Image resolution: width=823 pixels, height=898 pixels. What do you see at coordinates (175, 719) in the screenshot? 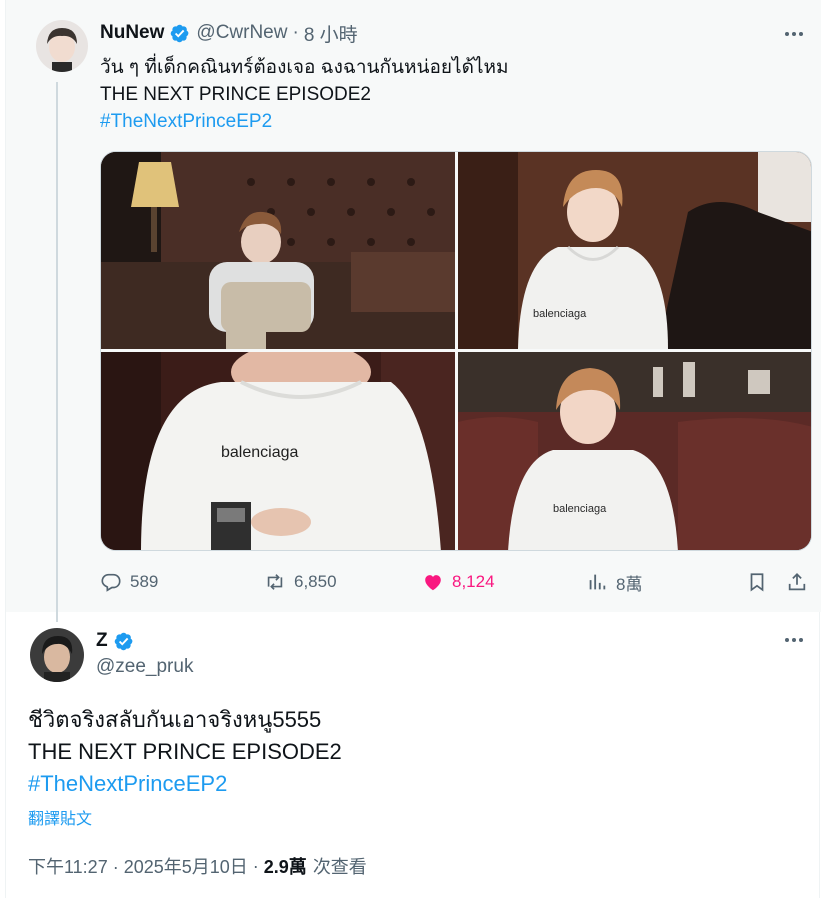
I see `tweet-text-line: ชีวิตจริงสลับกันเอาจริงหนู5555` at bounding box center [175, 719].